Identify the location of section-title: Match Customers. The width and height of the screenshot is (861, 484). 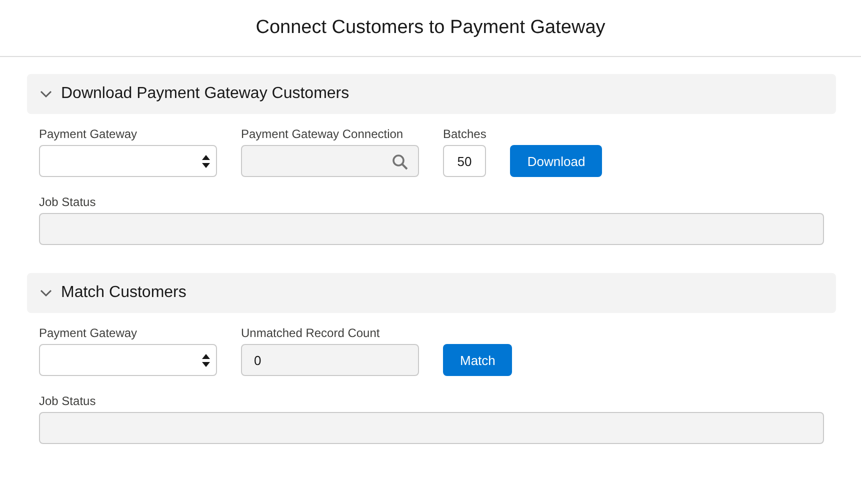
(123, 293).